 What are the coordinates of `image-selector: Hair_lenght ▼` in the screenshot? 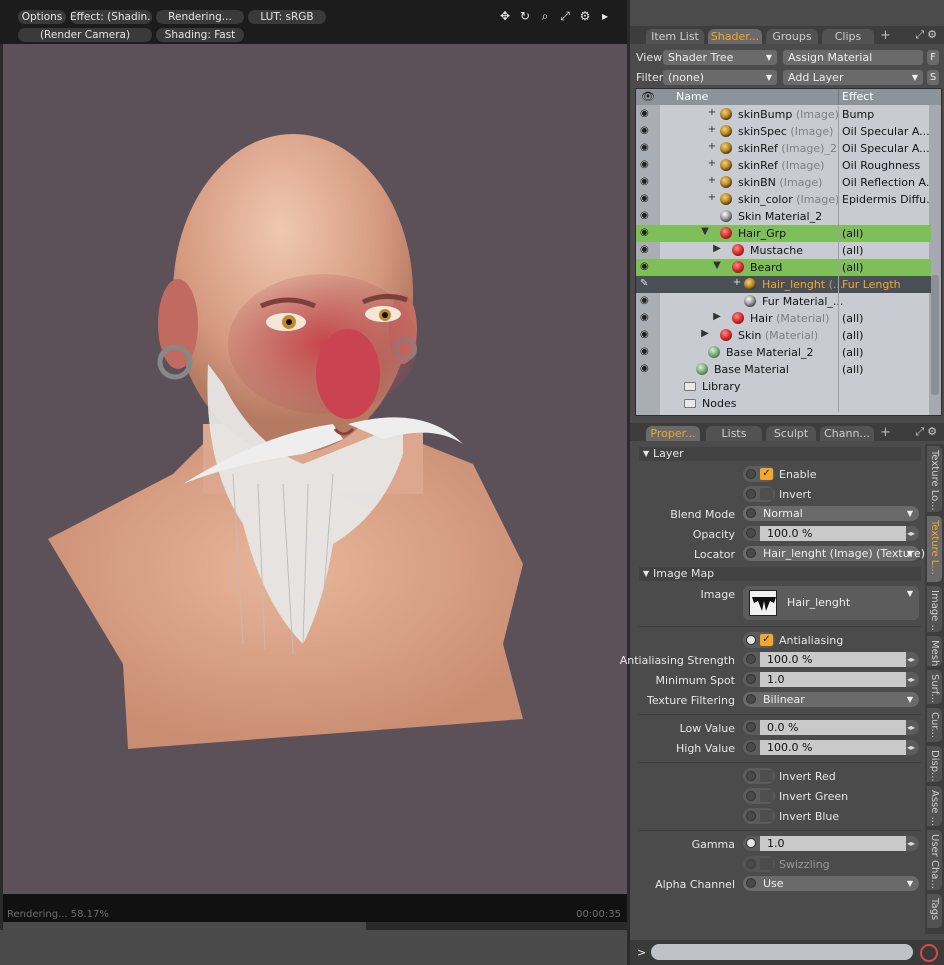 It's located at (831, 603).